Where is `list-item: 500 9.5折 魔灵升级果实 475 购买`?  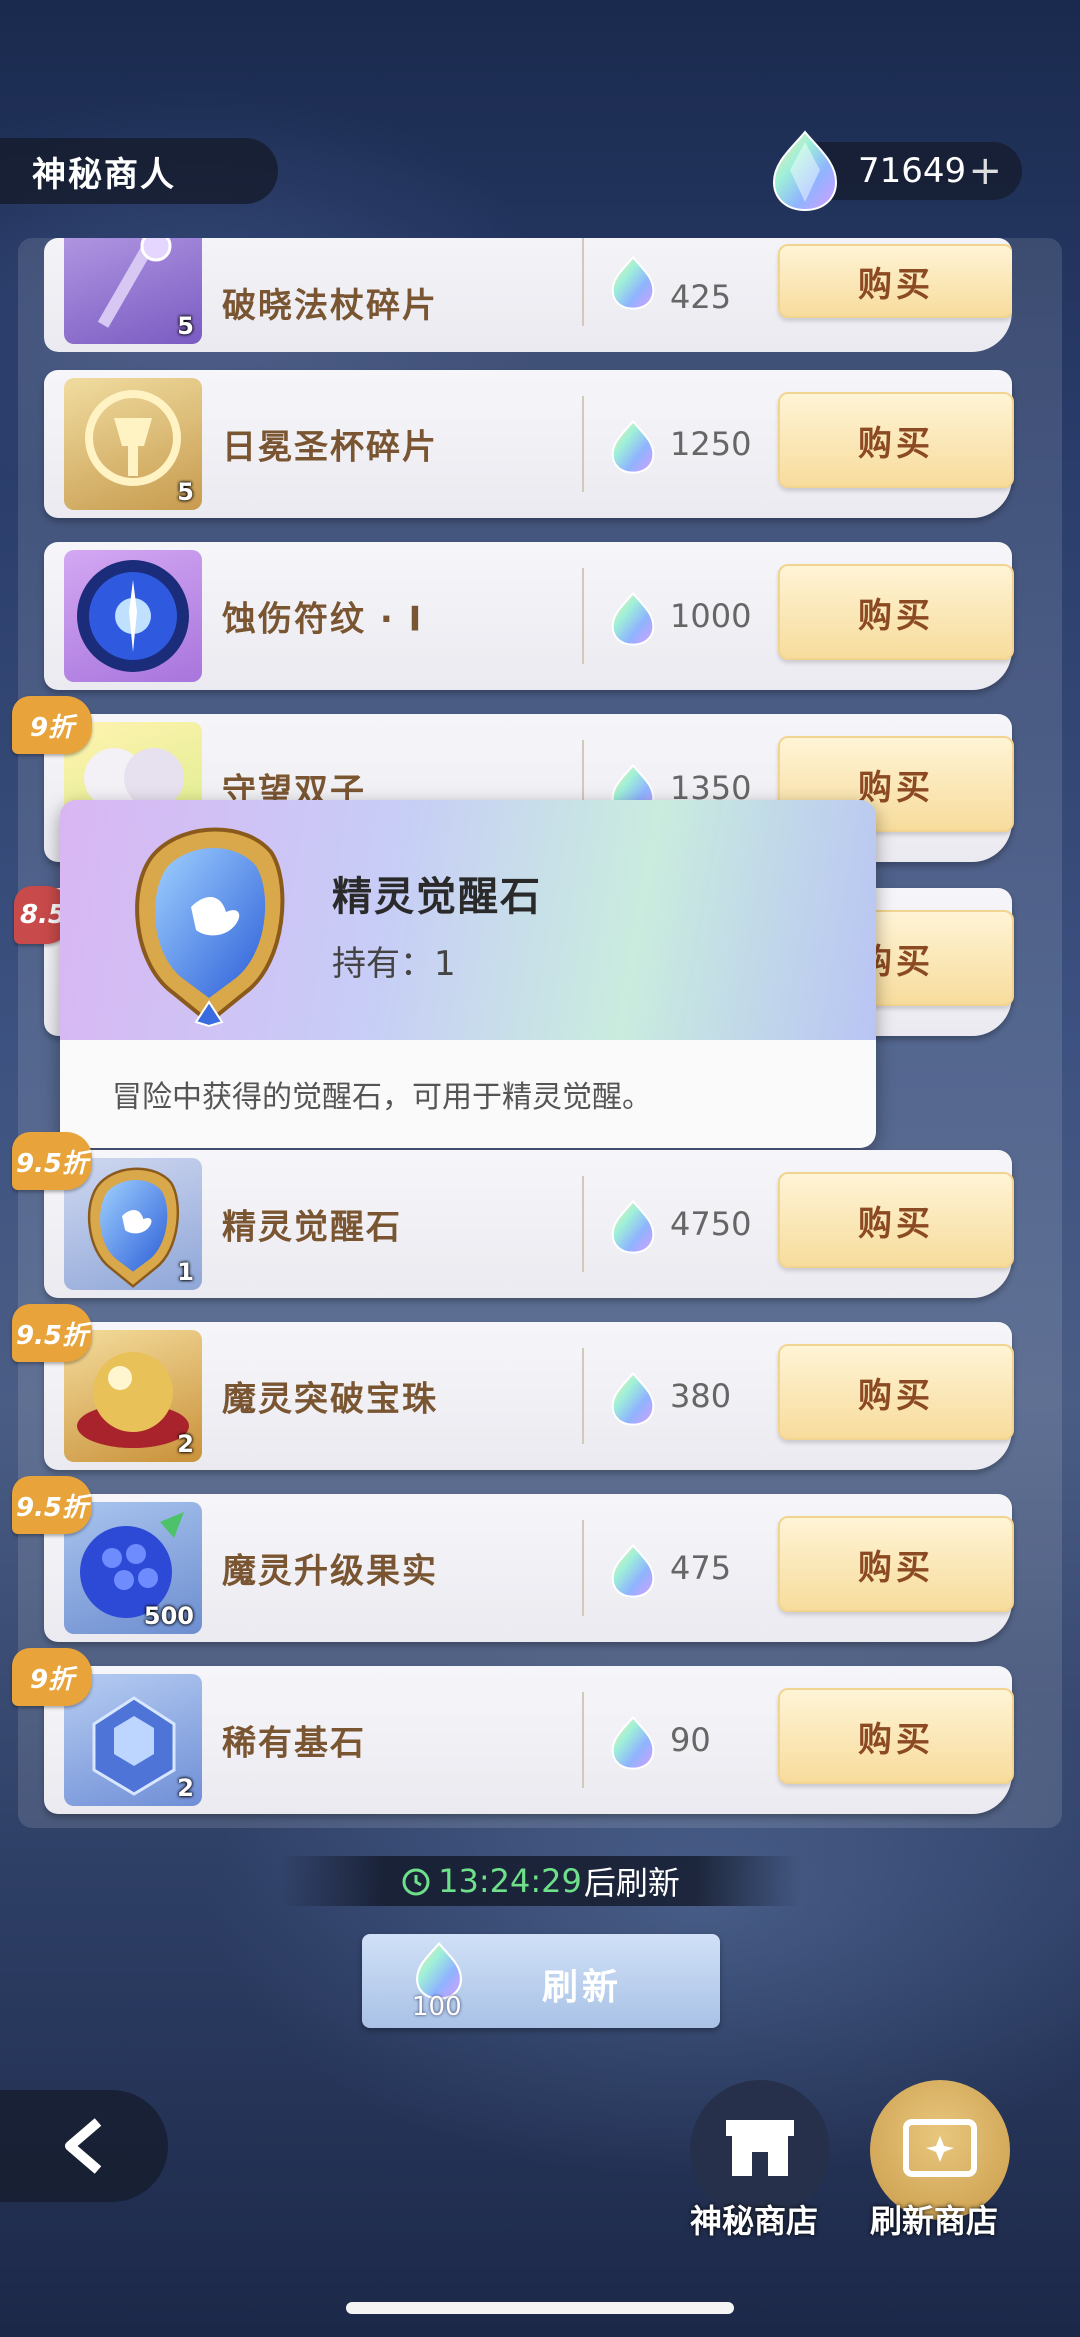
list-item: 500 9.5折 魔灵升级果实 475 购买 is located at coordinates (513, 1559).